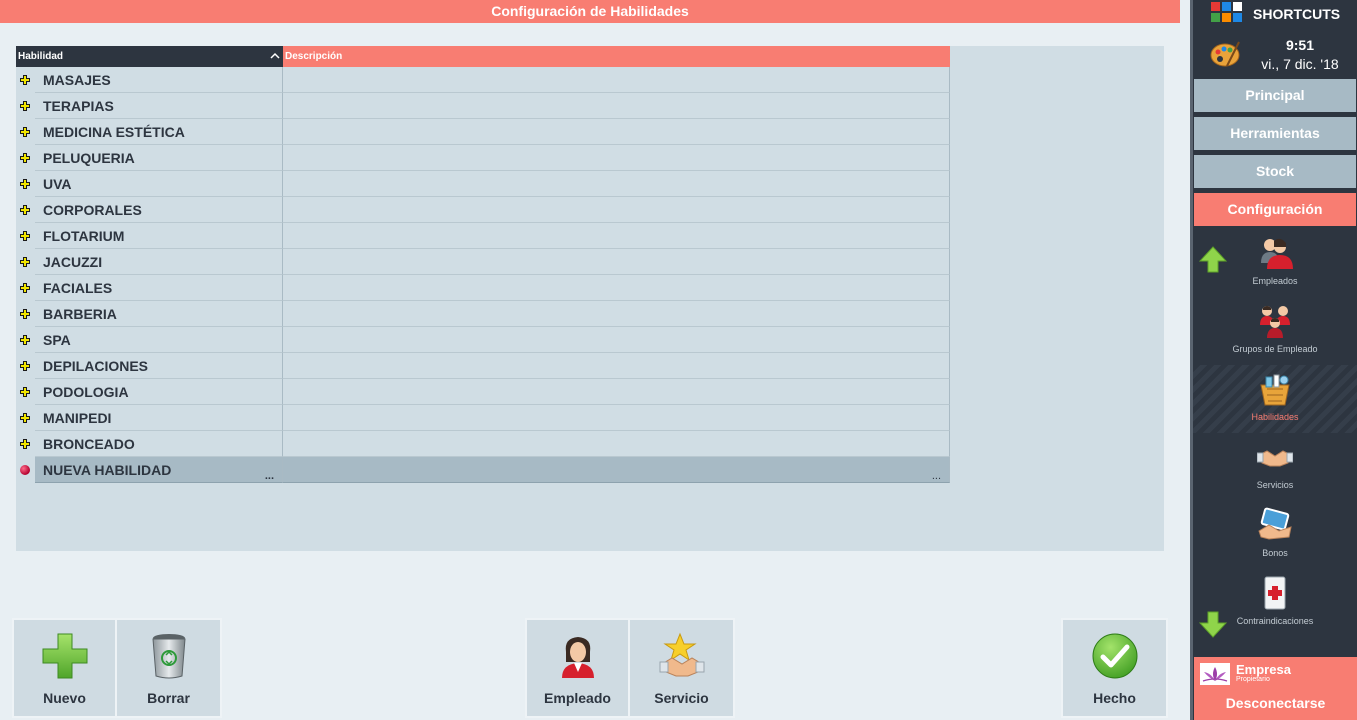 The image size is (1357, 720). I want to click on table-row: PELUQUERIA, so click(483, 158).